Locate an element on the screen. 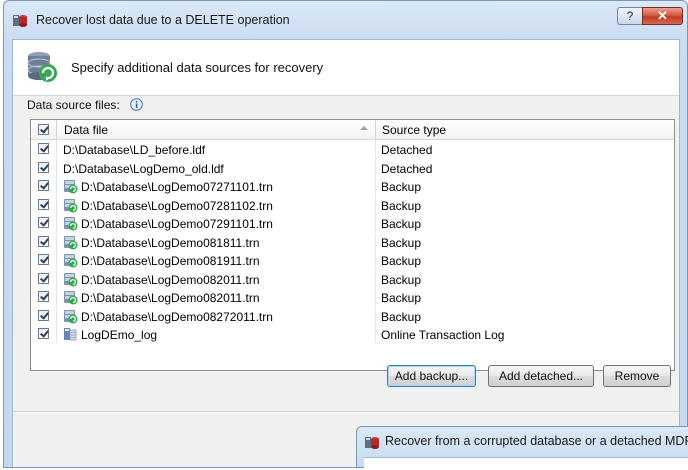 The image size is (688, 470). table-row: D:\Database\LogDemo081911.trn Backup is located at coordinates (352, 260).